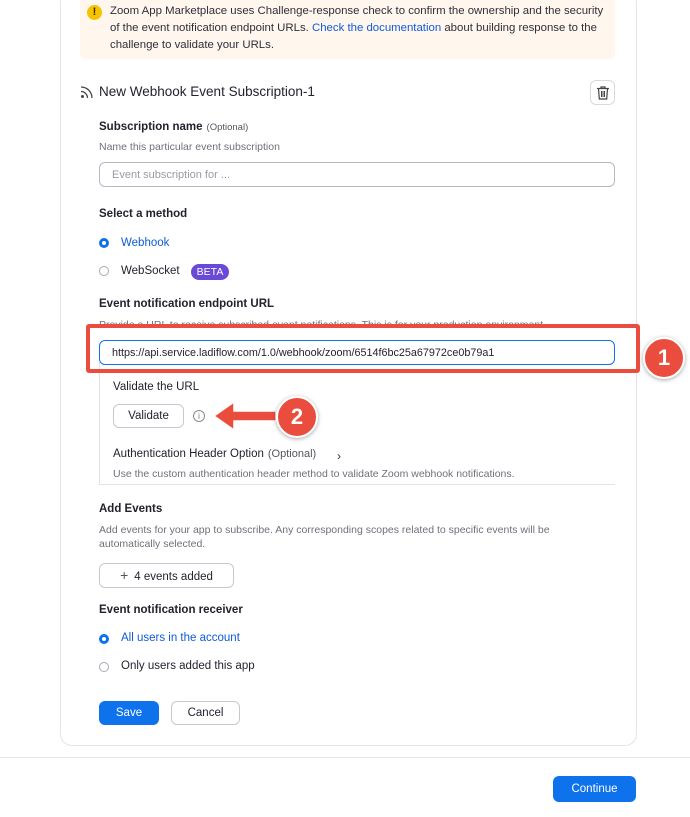 The width and height of the screenshot is (690, 817). Describe the element at coordinates (174, 127) in the screenshot. I see `subscription-name-label: Subscription name (Optional)` at that location.